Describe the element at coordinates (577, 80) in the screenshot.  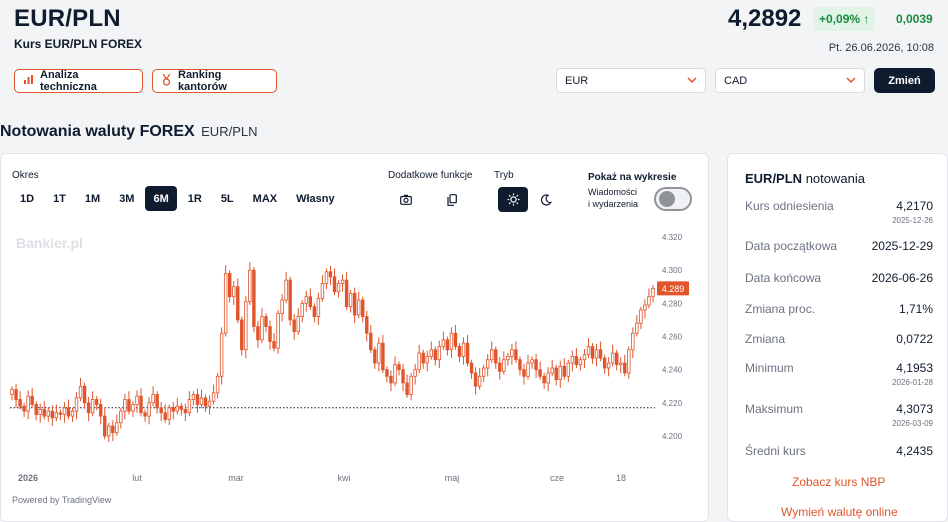
I see `currency-from-value: EUR` at that location.